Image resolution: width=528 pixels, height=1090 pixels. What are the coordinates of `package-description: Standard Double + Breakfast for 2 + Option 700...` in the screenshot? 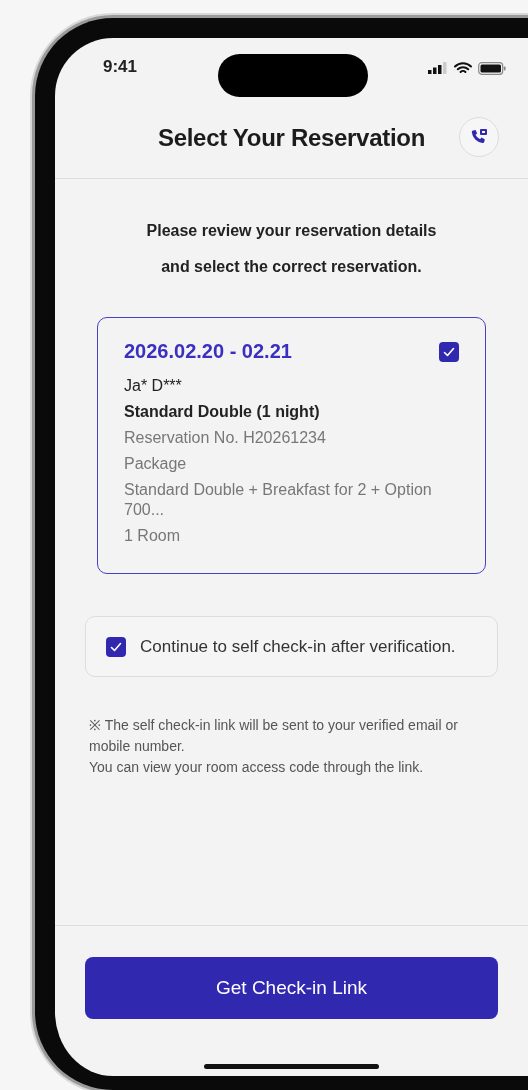 It's located at (278, 500).